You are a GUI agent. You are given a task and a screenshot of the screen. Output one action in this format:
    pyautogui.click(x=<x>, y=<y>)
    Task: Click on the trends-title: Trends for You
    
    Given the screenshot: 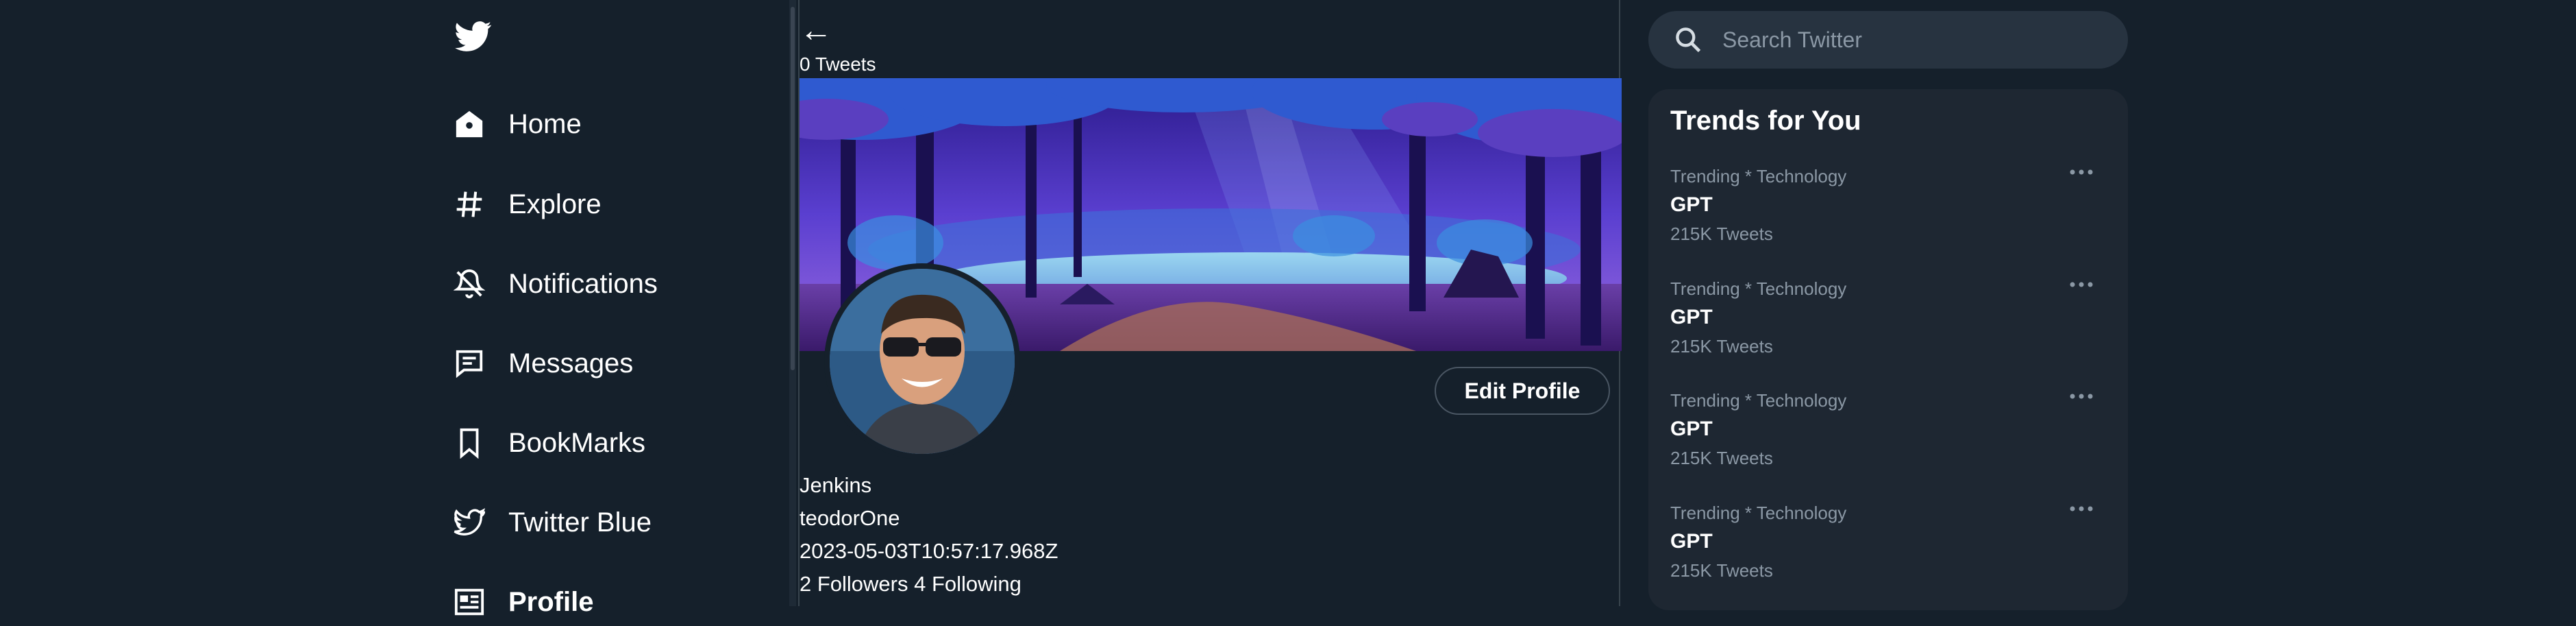 What is the action you would take?
    pyautogui.click(x=1765, y=121)
    